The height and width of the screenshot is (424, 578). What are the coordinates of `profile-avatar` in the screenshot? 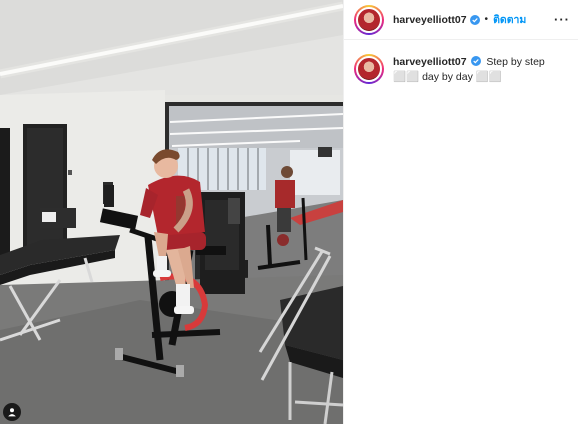 It's located at (369, 19).